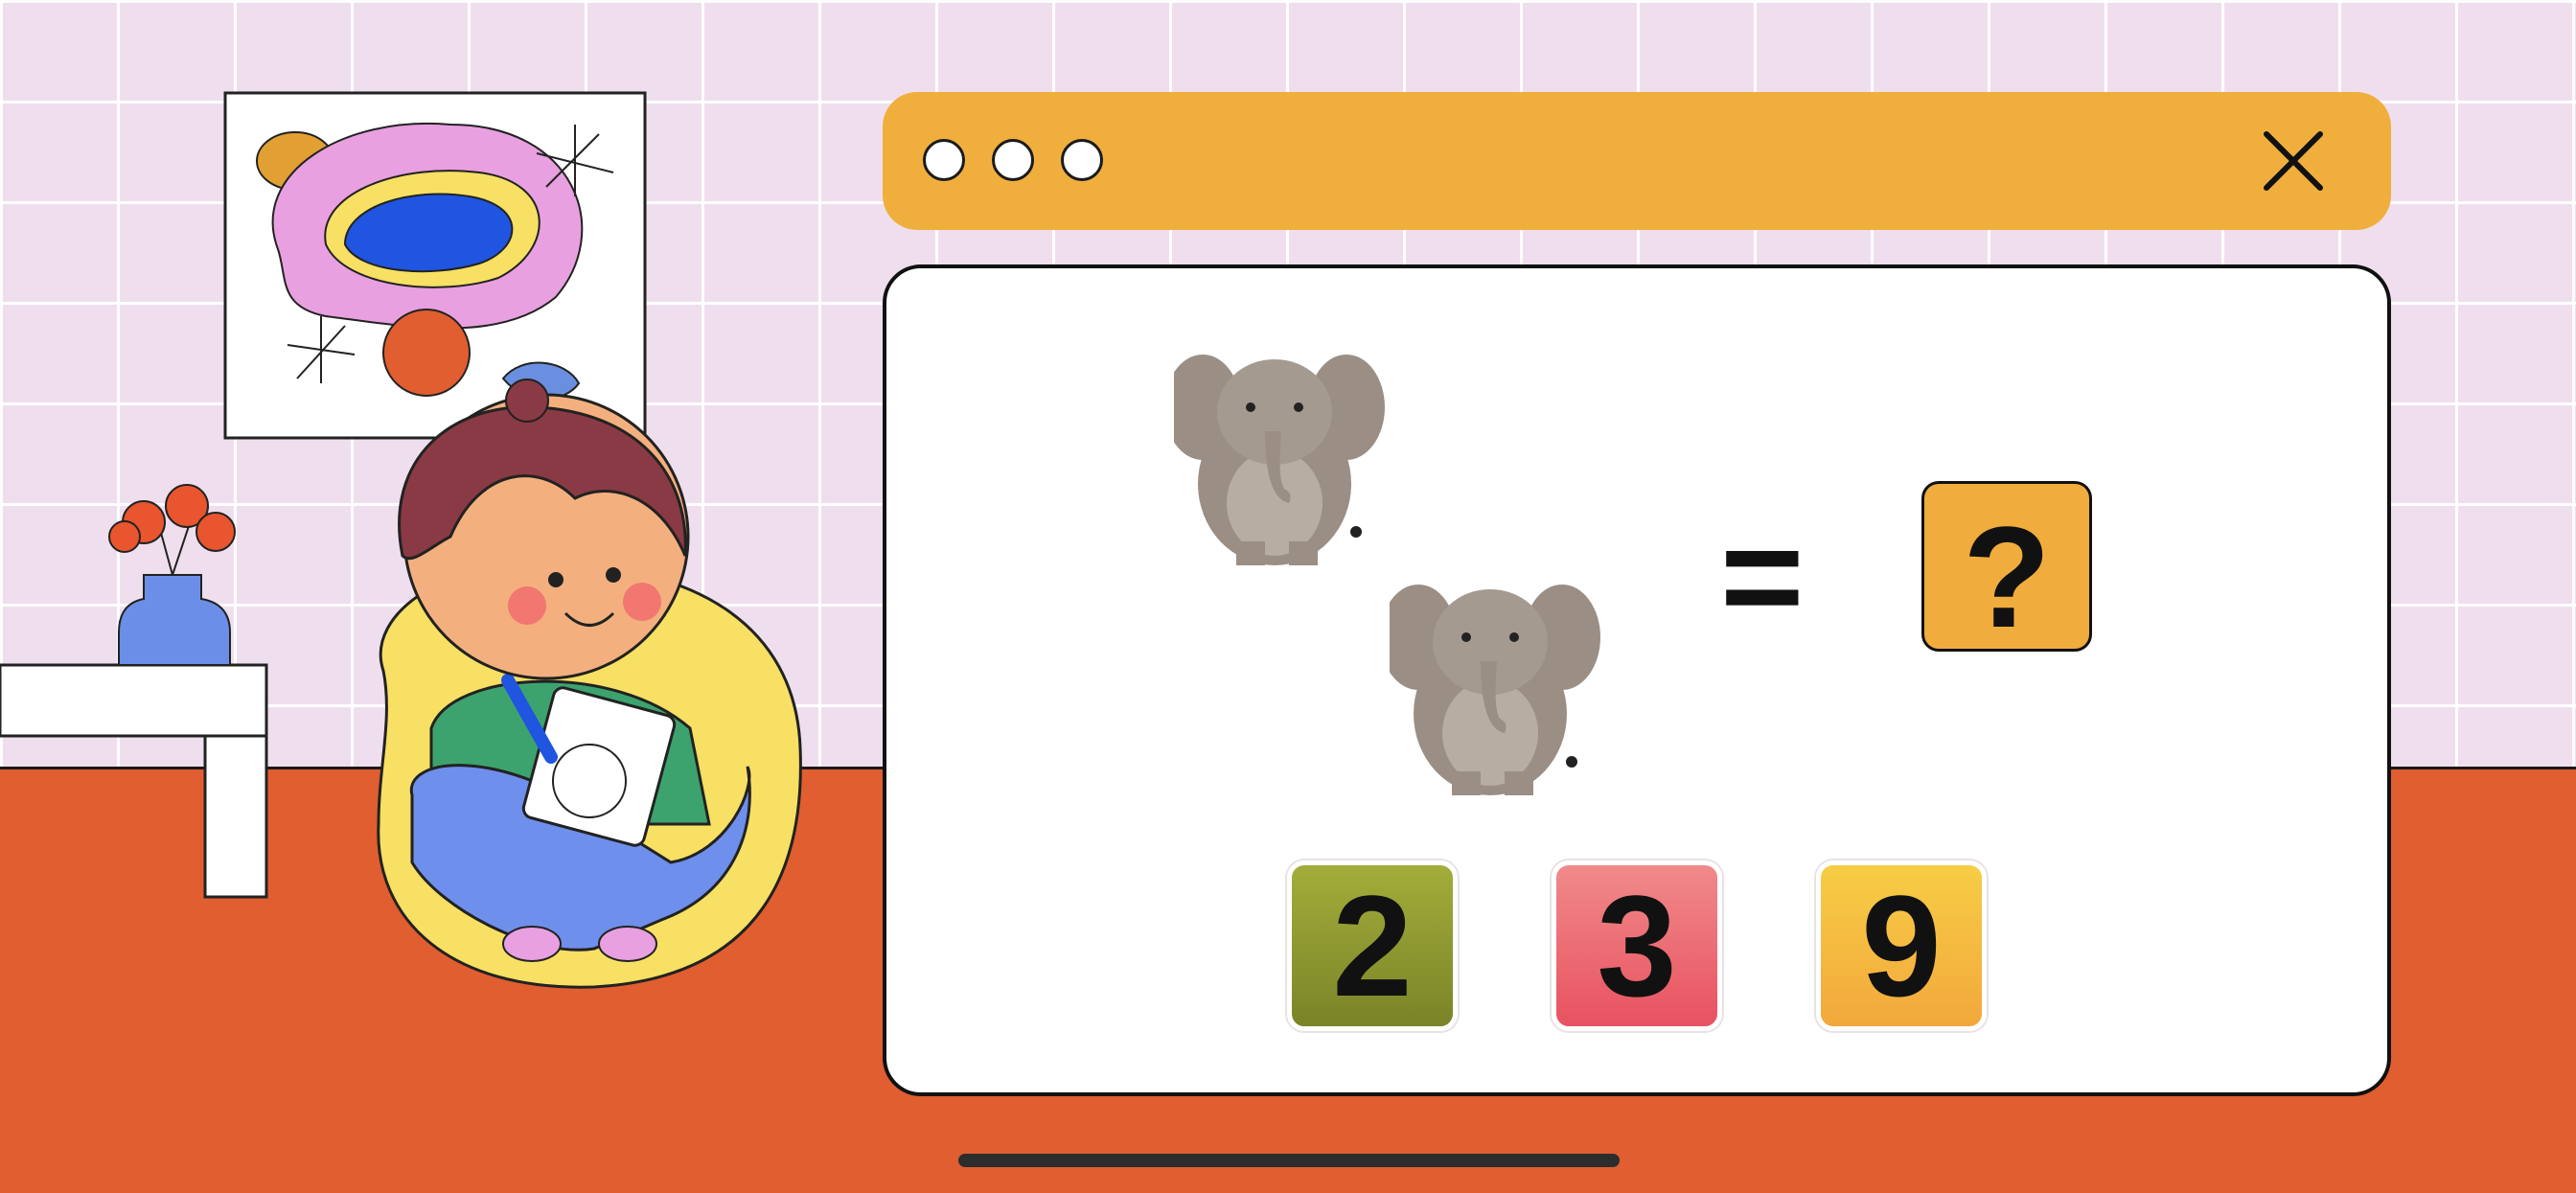 This screenshot has width=2576, height=1193. Describe the element at coordinates (1763, 575) in the screenshot. I see `equals-sign: =` at that location.